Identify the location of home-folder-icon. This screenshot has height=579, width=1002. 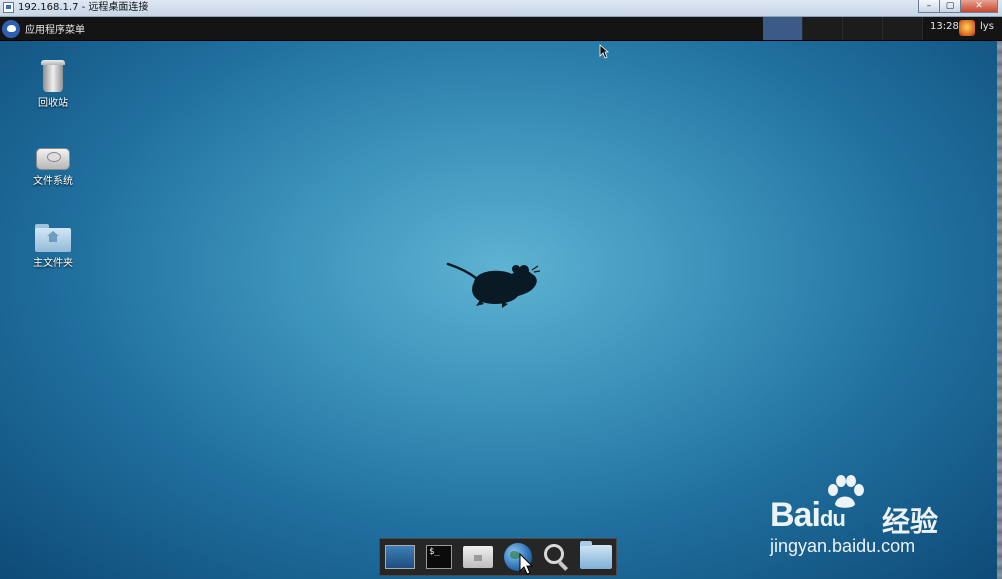
(53, 238).